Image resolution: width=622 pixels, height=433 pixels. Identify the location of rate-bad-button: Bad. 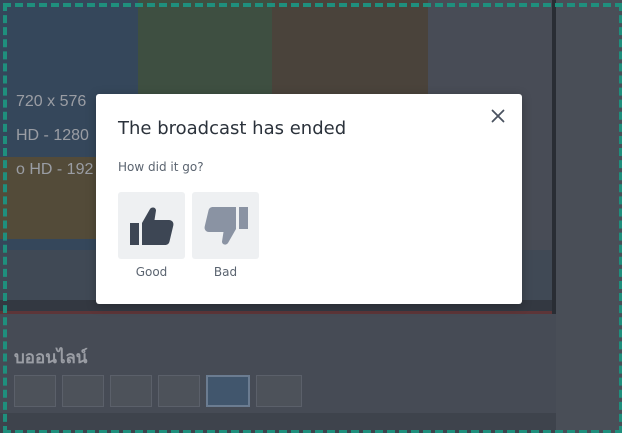
(225, 235).